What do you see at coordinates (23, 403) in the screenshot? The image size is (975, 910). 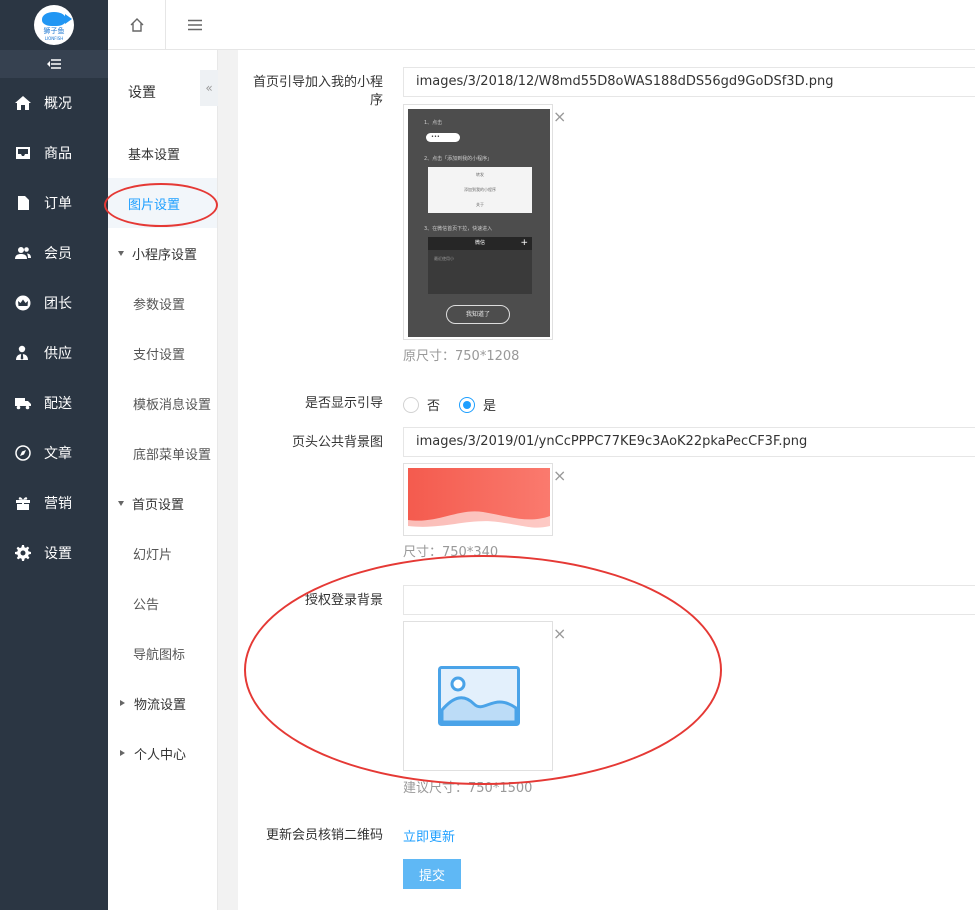 I see `truck-icon` at bounding box center [23, 403].